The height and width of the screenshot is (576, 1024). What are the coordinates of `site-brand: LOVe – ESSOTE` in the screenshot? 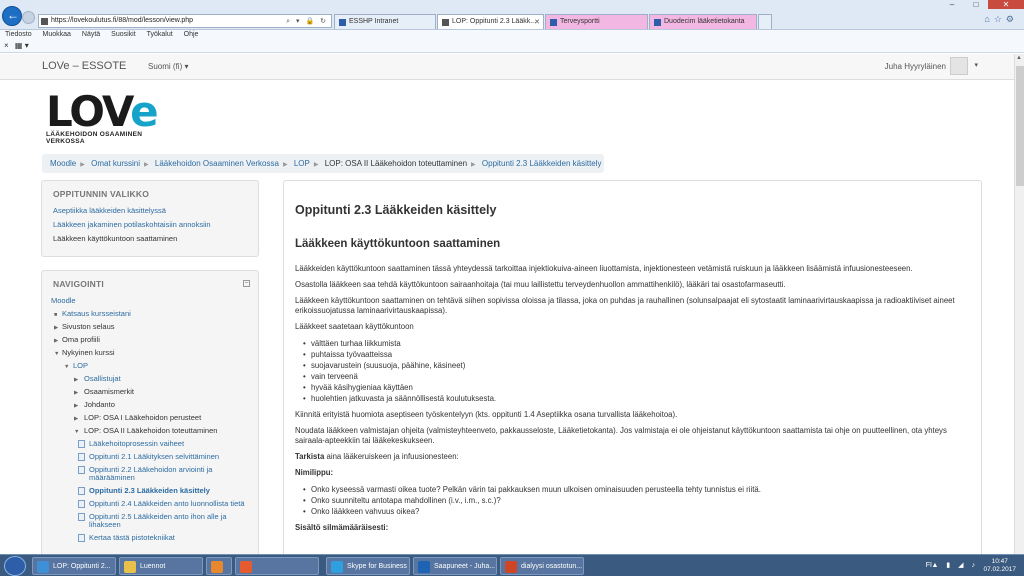 It's located at (84, 66).